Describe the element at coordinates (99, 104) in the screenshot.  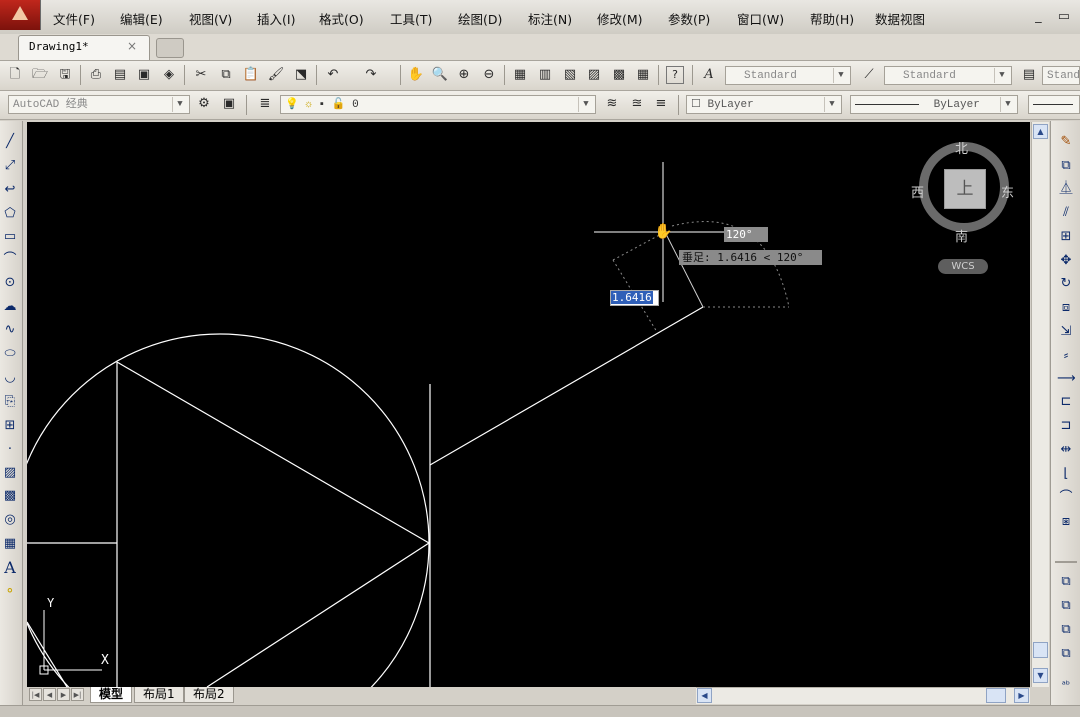
I see `workspace-combo: AutoCAD 经典 ▼` at that location.